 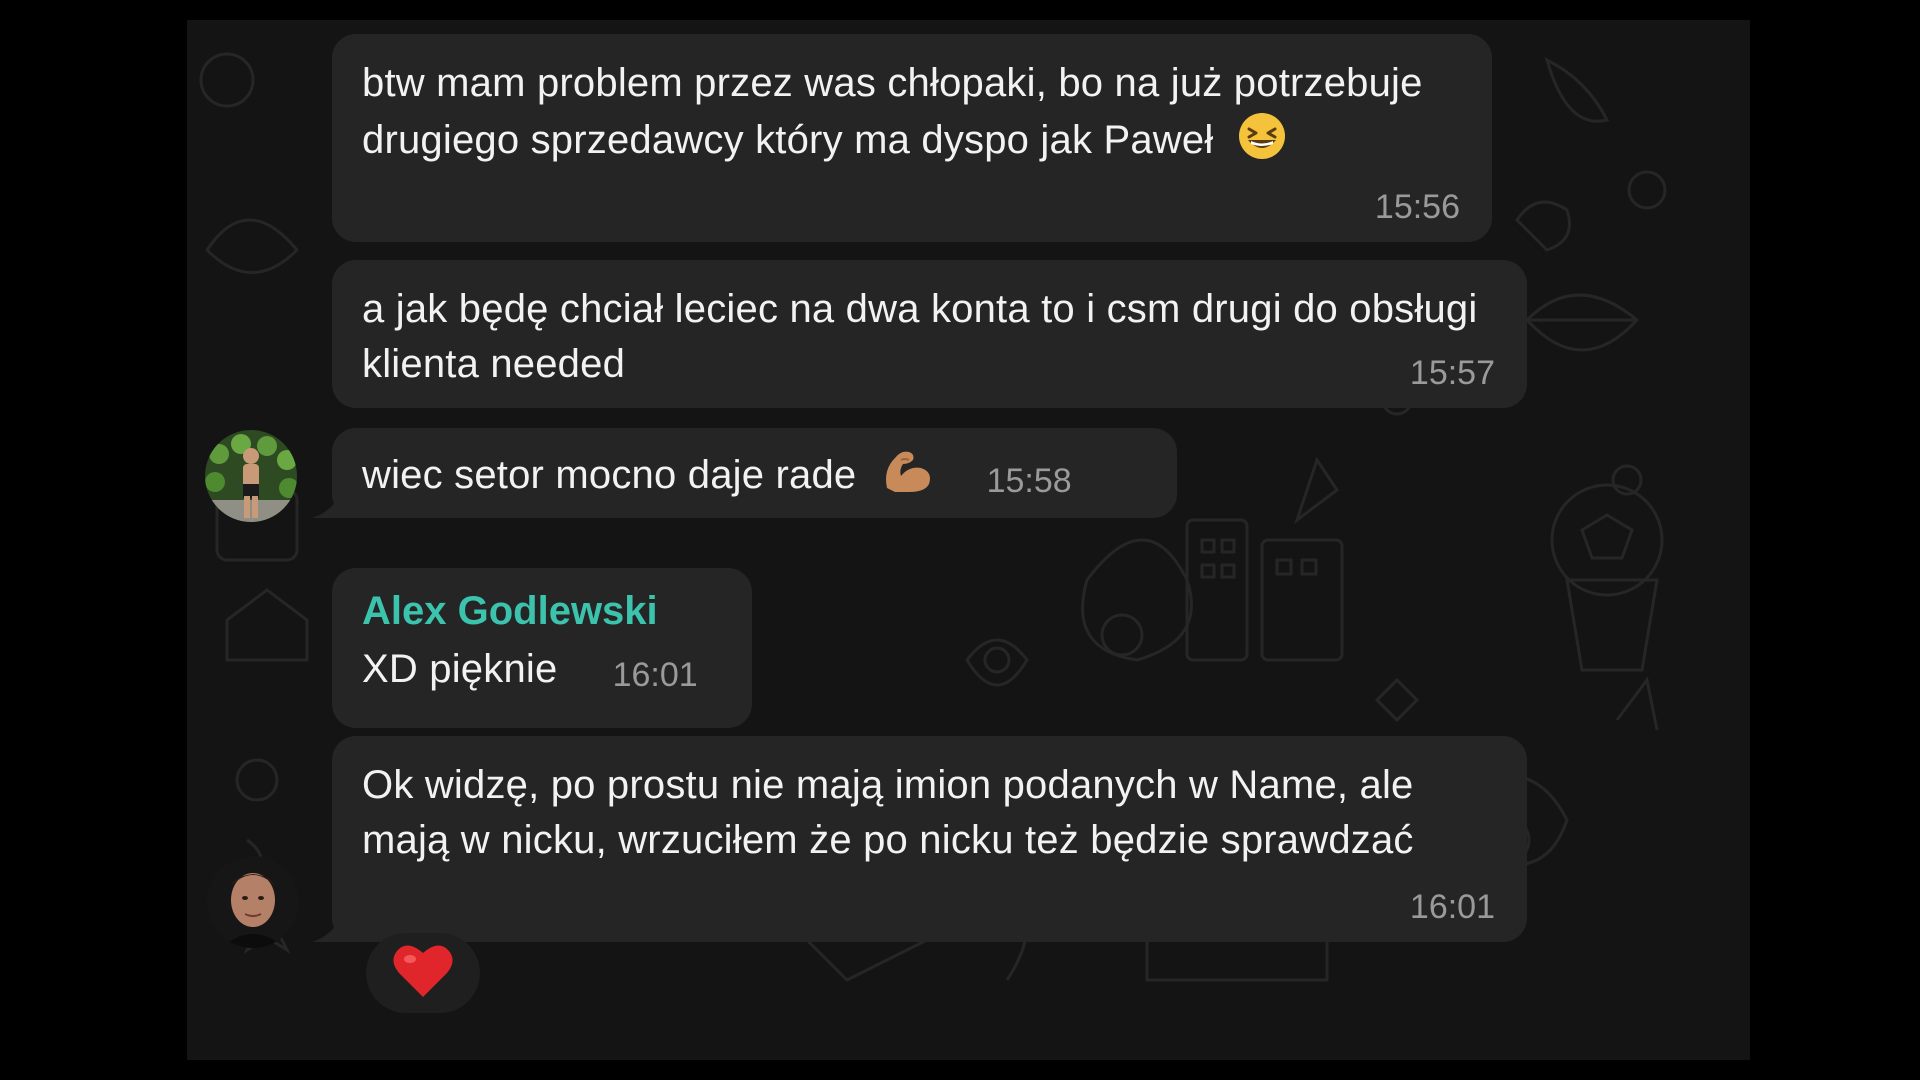 What do you see at coordinates (1029, 481) in the screenshot?
I see `message-time: 15:58` at bounding box center [1029, 481].